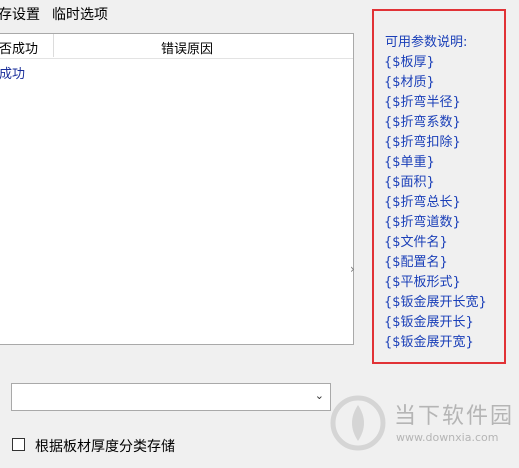 This screenshot has width=519, height=468. Describe the element at coordinates (409, 62) in the screenshot. I see `param-item: {$板厚}` at that location.